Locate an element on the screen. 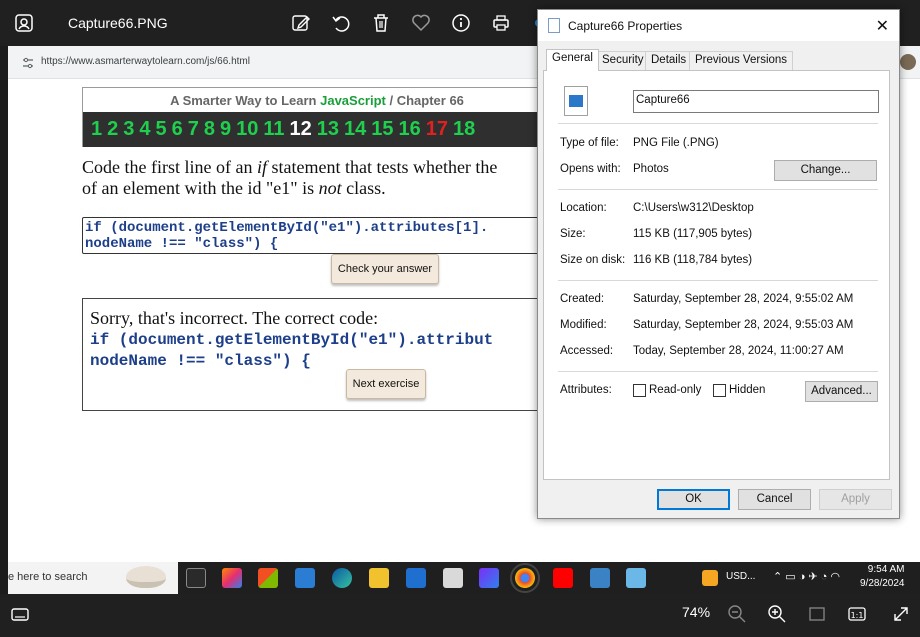 The width and height of the screenshot is (920, 637). actual-size-icon: 1:1 is located at coordinates (857, 614).